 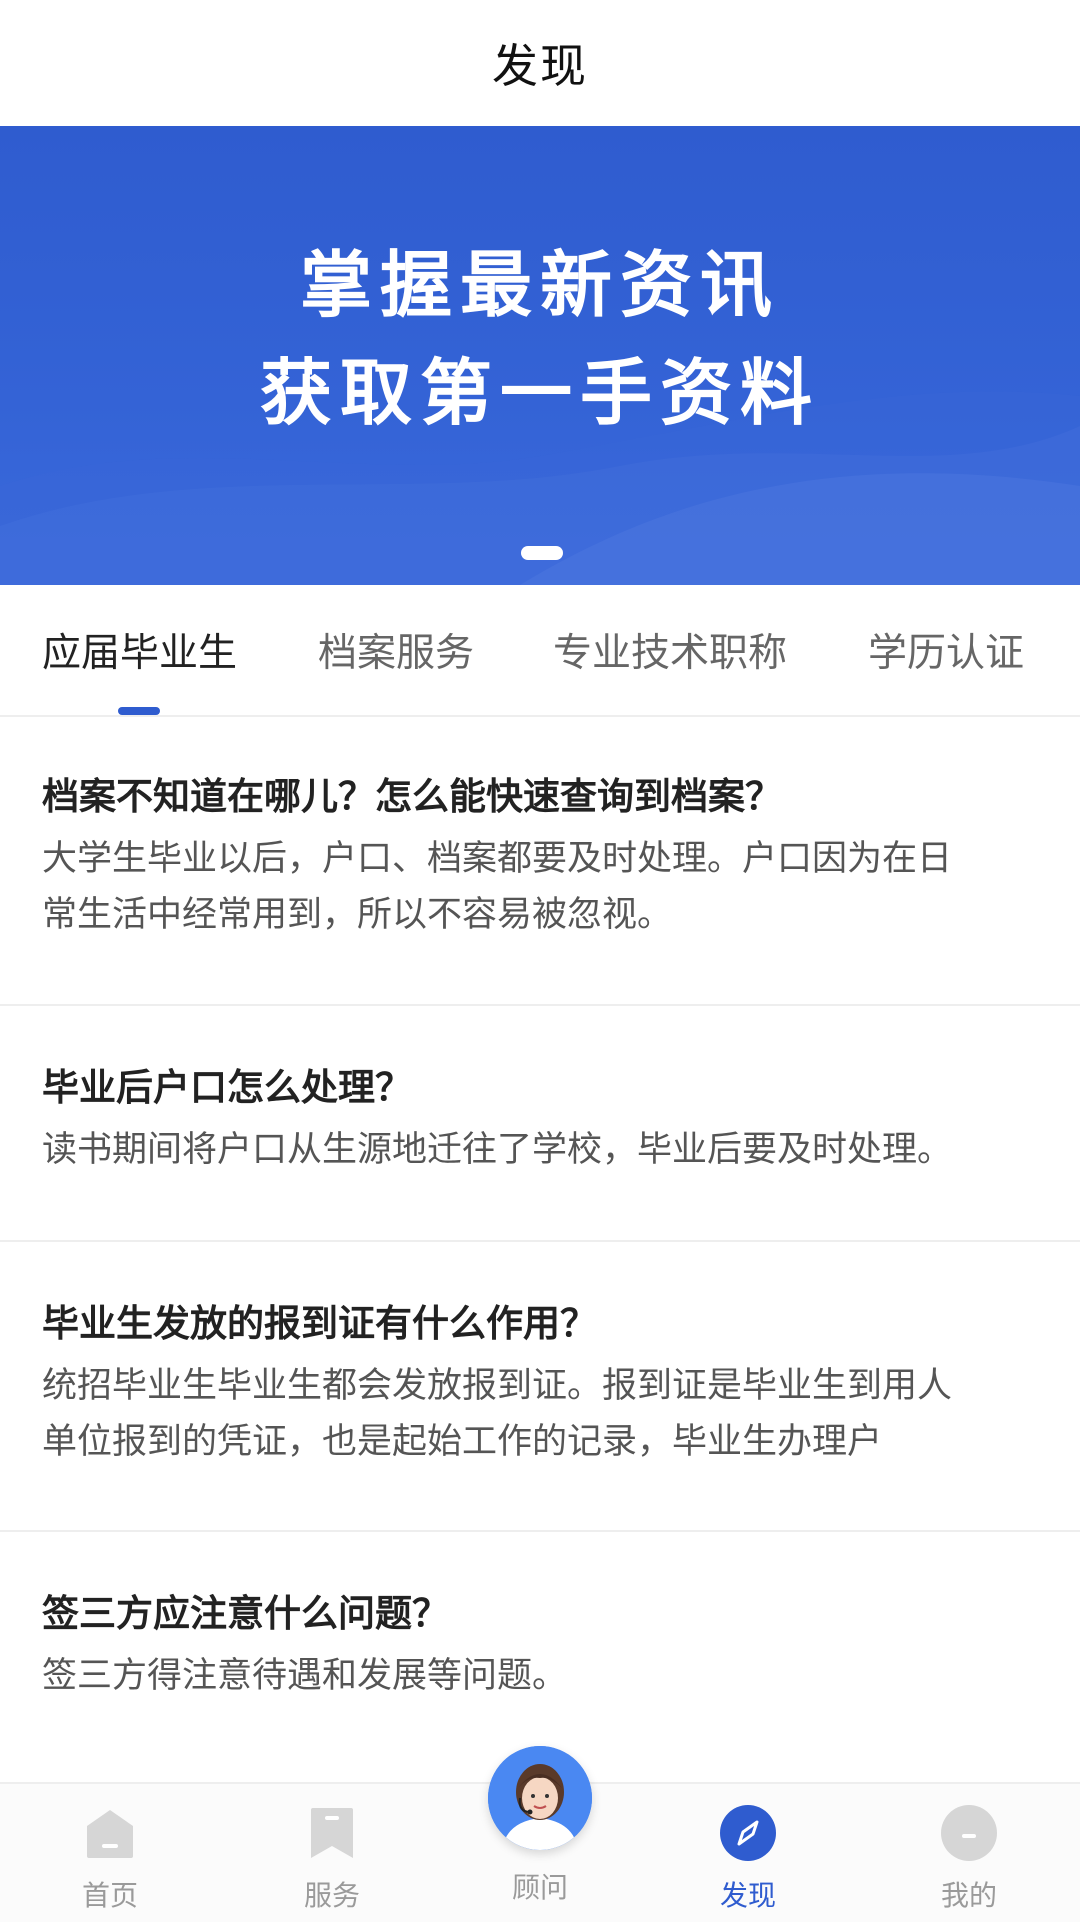 What do you see at coordinates (412, 796) in the screenshot?
I see `article-title: 档案不知道在哪儿？怎么能快速查询到档案？` at bounding box center [412, 796].